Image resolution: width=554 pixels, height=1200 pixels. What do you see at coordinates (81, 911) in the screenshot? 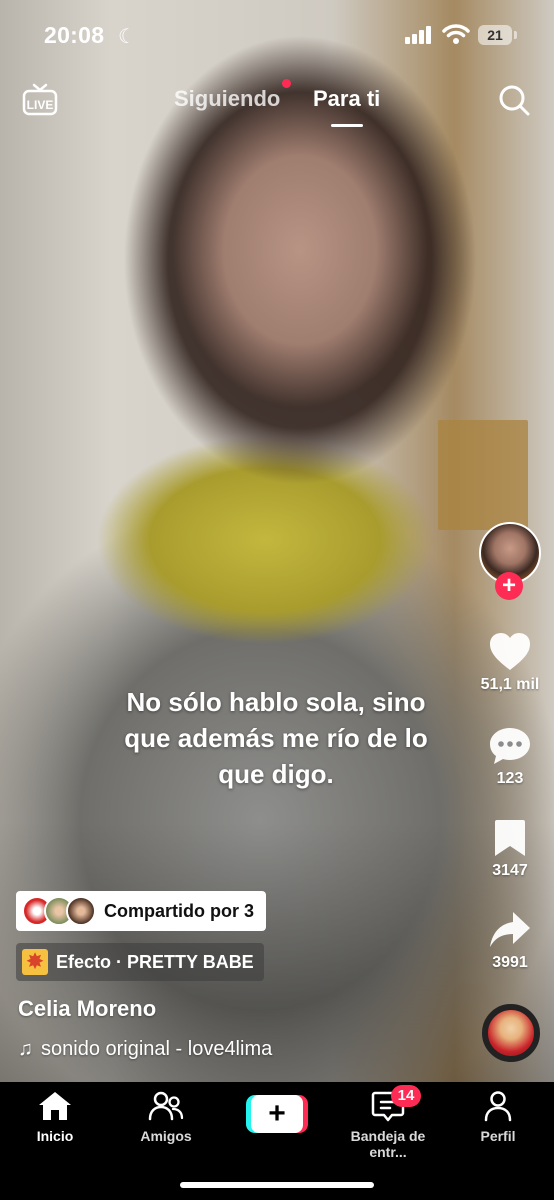
I see `friend-avatar` at bounding box center [81, 911].